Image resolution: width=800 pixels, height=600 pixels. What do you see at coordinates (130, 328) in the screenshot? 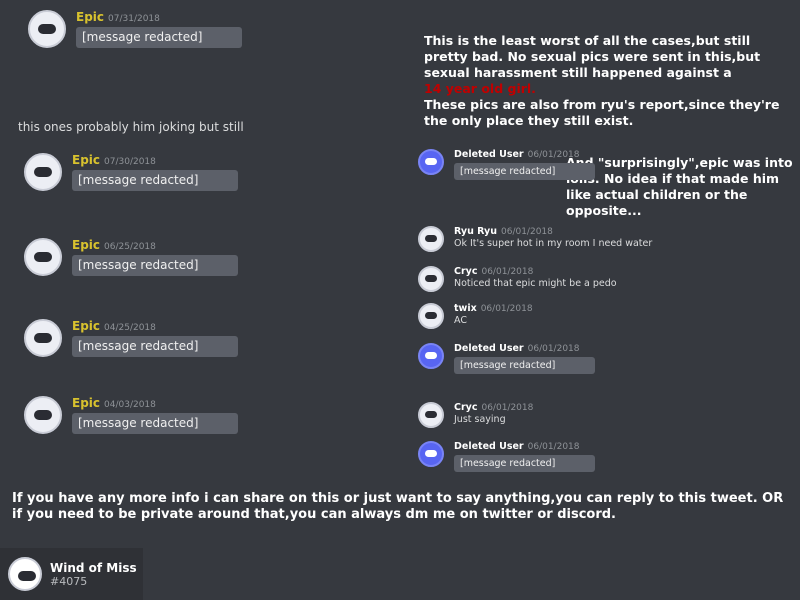
I see `timestamp: 04/25/2018` at bounding box center [130, 328].